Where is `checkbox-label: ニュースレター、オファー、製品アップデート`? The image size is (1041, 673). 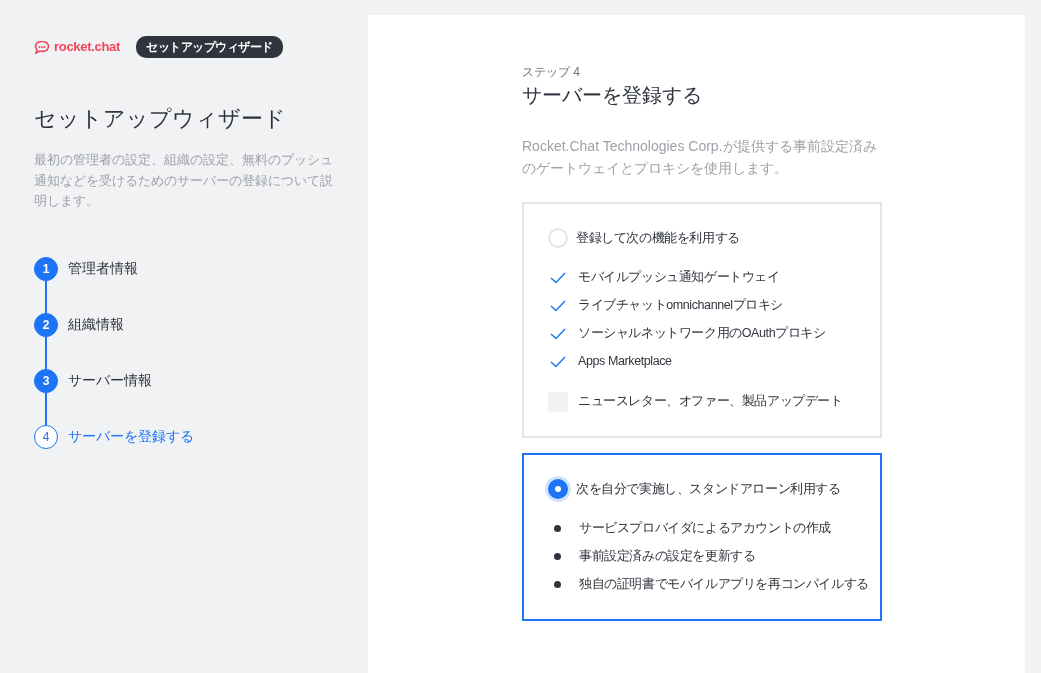 checkbox-label: ニュースレター、オファー、製品アップデート is located at coordinates (710, 402).